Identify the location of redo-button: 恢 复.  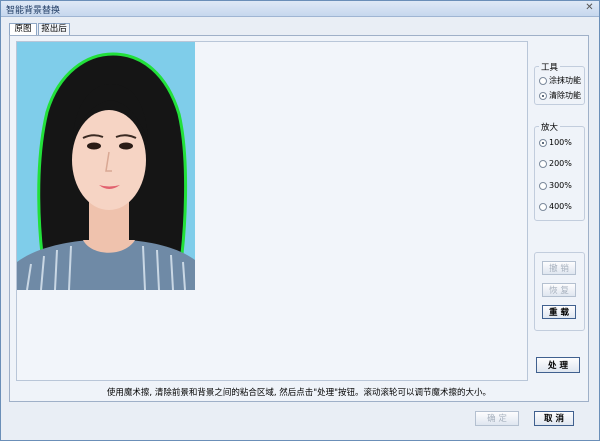
(559, 290).